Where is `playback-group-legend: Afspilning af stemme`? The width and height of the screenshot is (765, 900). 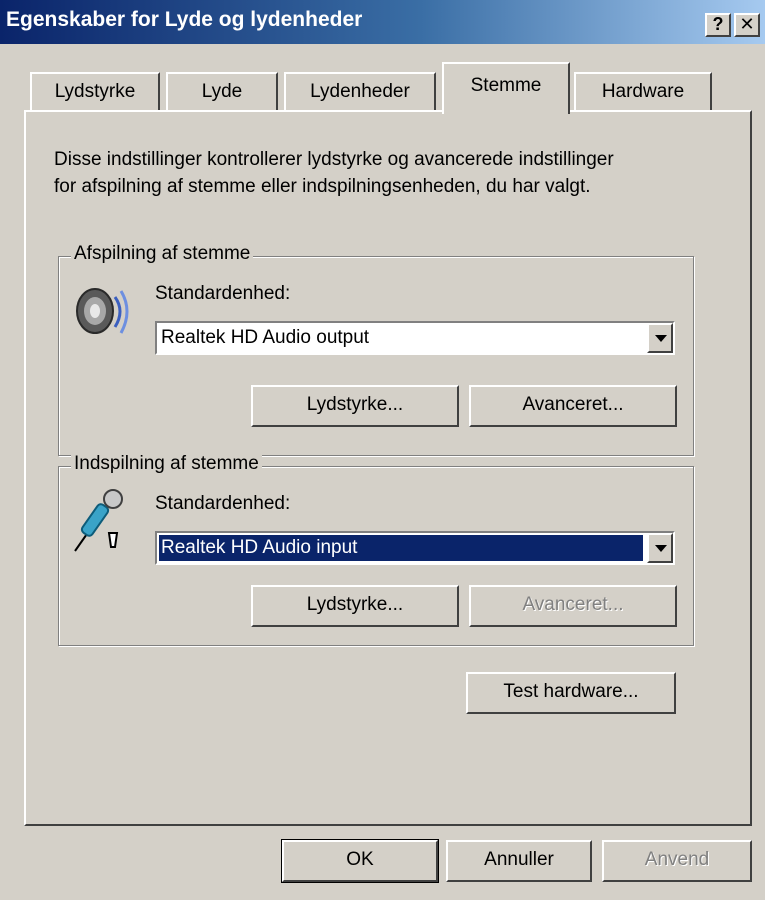 playback-group-legend: Afspilning af stemme is located at coordinates (162, 254).